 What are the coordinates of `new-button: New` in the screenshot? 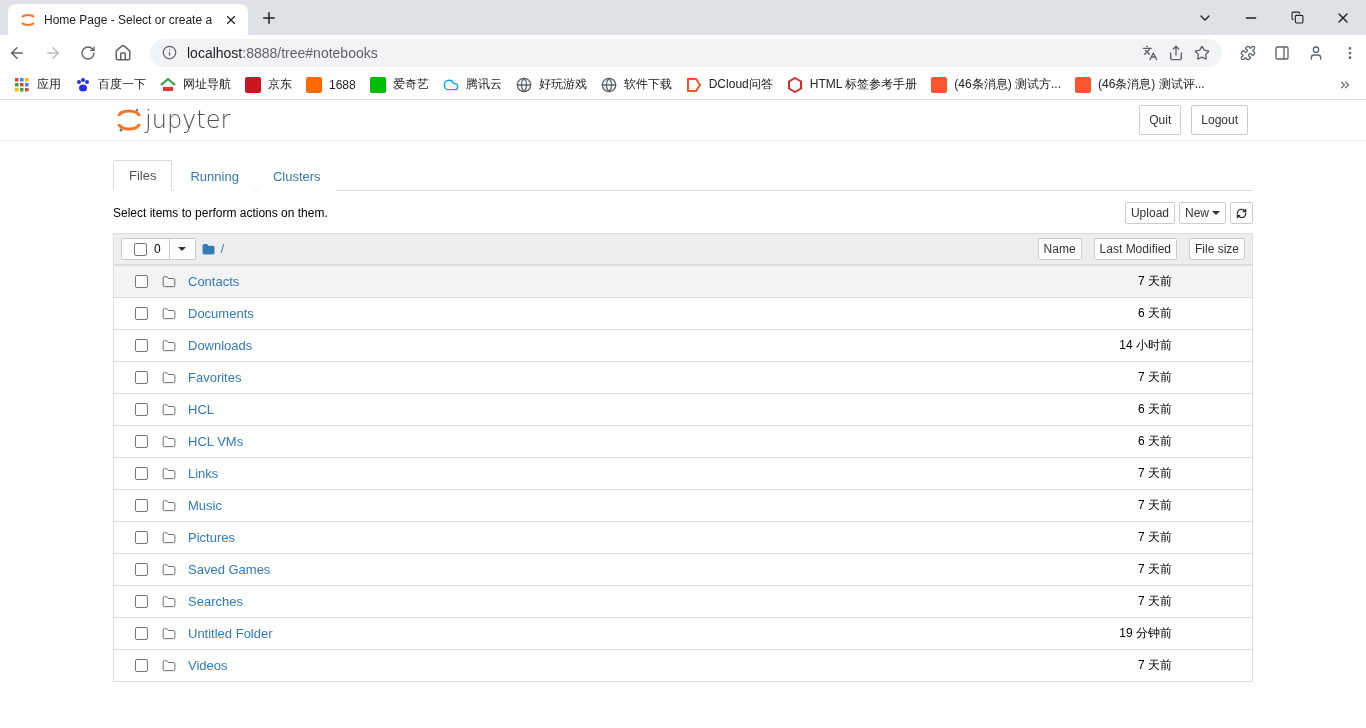 It's located at (1202, 213).